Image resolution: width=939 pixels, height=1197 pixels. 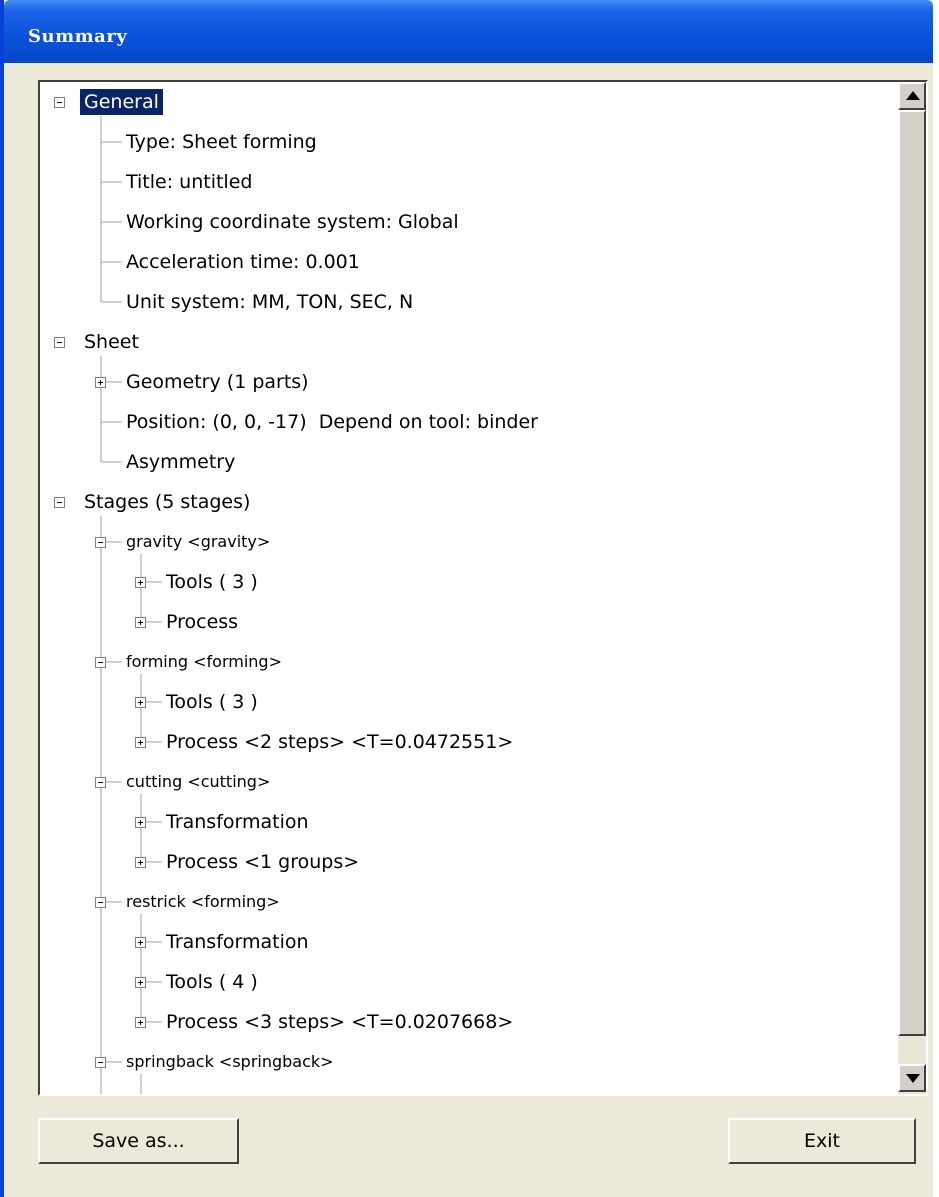 What do you see at coordinates (167, 502) in the screenshot?
I see `tree-node-stages: Stages (5 stages)` at bounding box center [167, 502].